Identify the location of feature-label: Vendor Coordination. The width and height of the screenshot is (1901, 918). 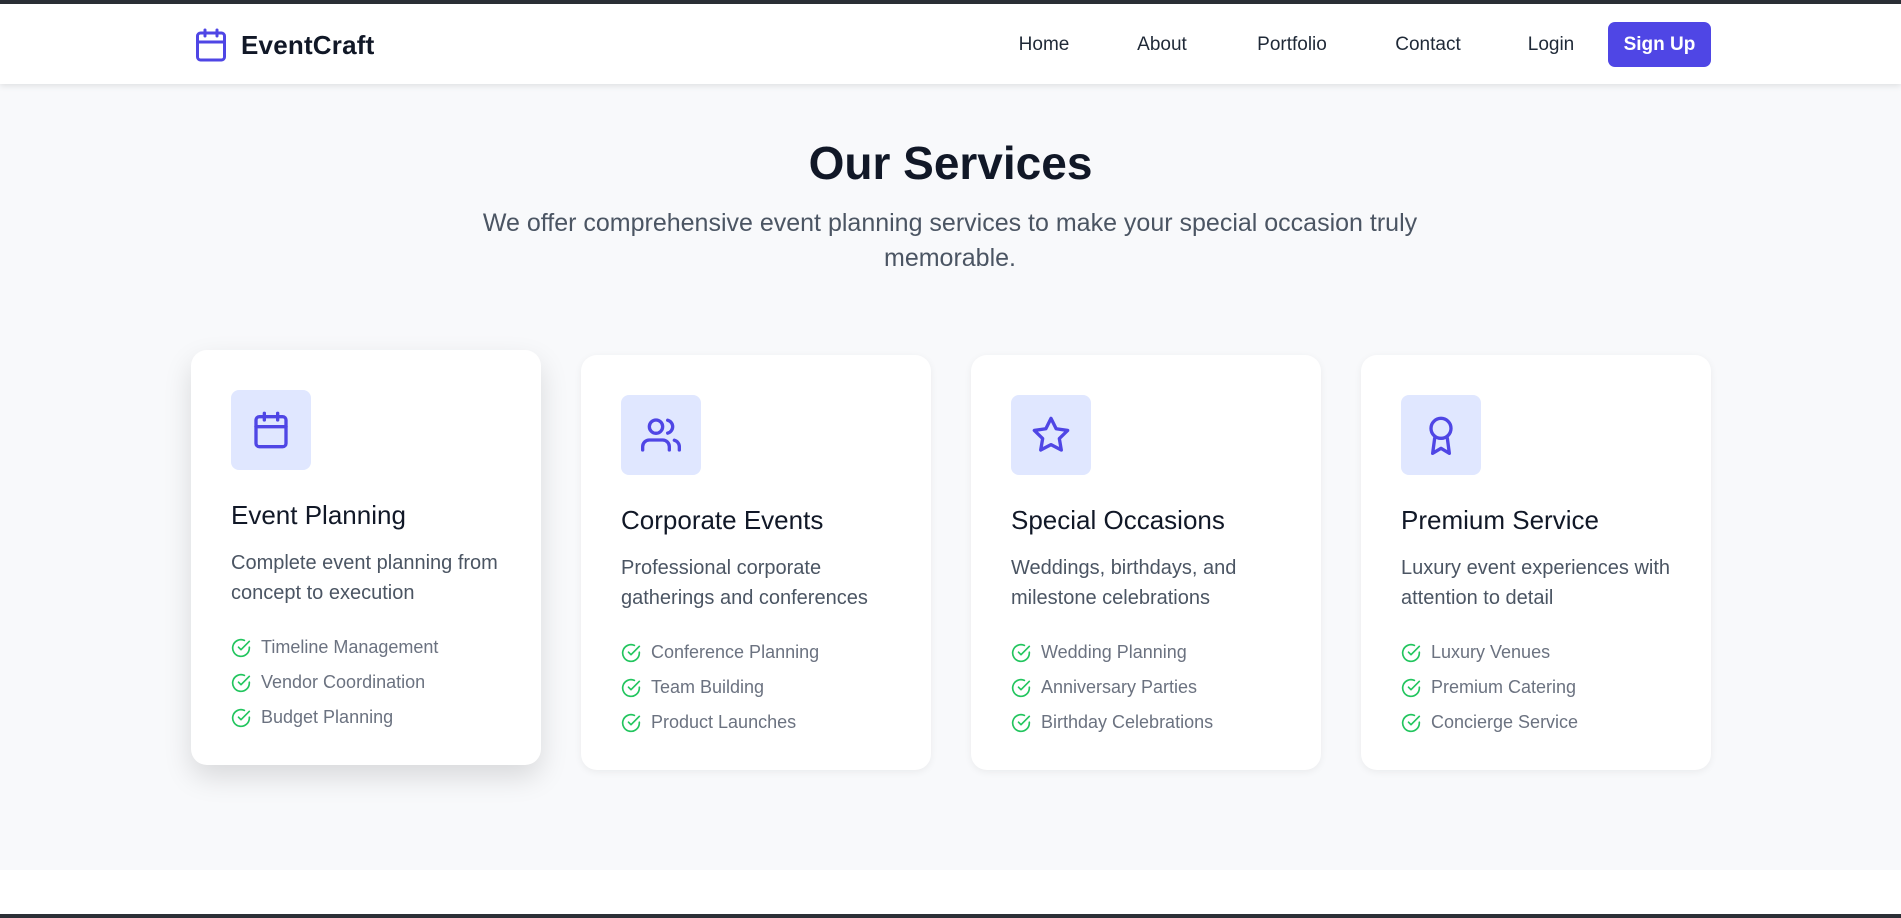
(343, 682).